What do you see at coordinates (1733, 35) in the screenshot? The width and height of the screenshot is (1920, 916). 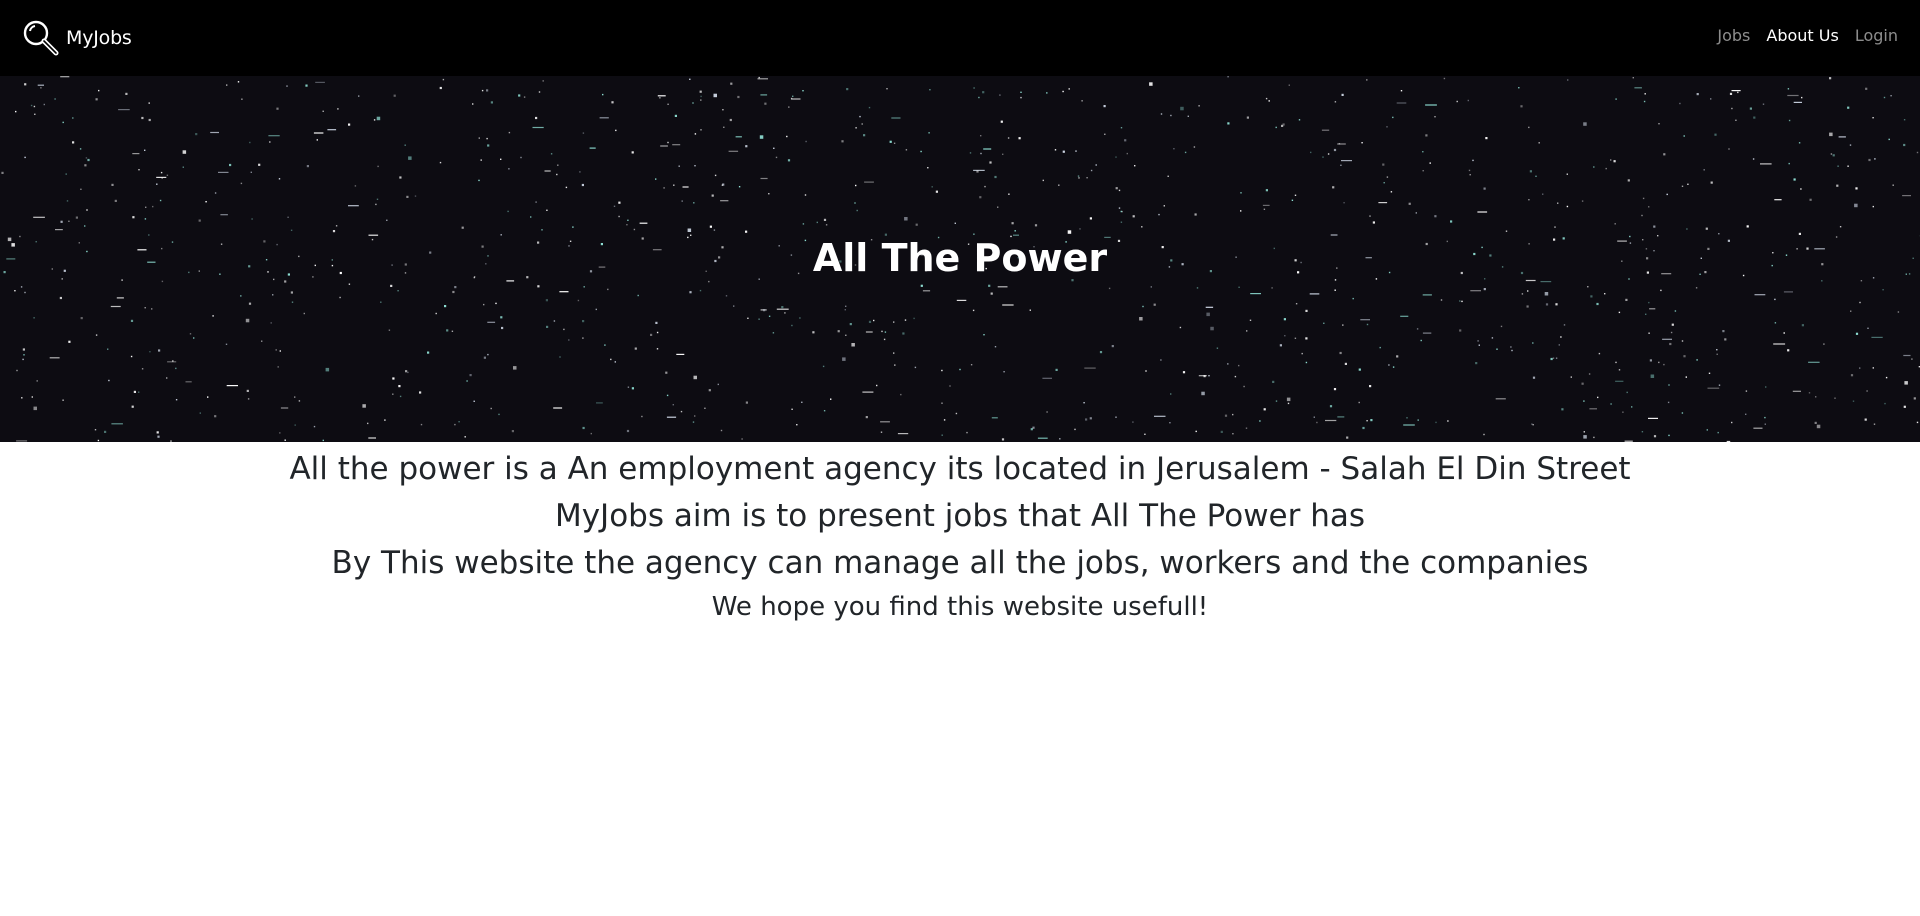 I see `nav-link-jobs: Jobs` at bounding box center [1733, 35].